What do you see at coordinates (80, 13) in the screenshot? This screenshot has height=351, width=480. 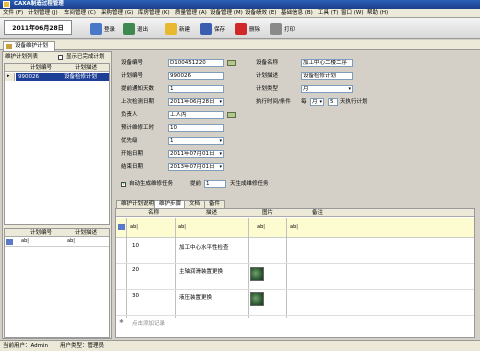 I see `menu-workshop: 车间管理 (C)` at bounding box center [80, 13].